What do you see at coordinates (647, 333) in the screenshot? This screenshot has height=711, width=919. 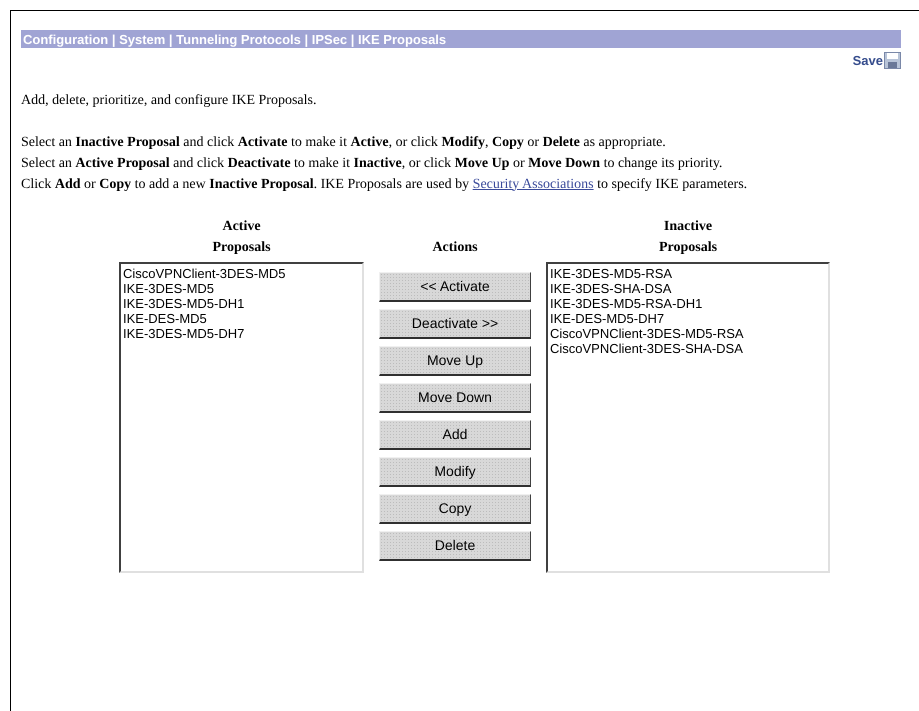 I see `proposal-option: CiscoVPNClient-3DES-MD5-RSA` at bounding box center [647, 333].